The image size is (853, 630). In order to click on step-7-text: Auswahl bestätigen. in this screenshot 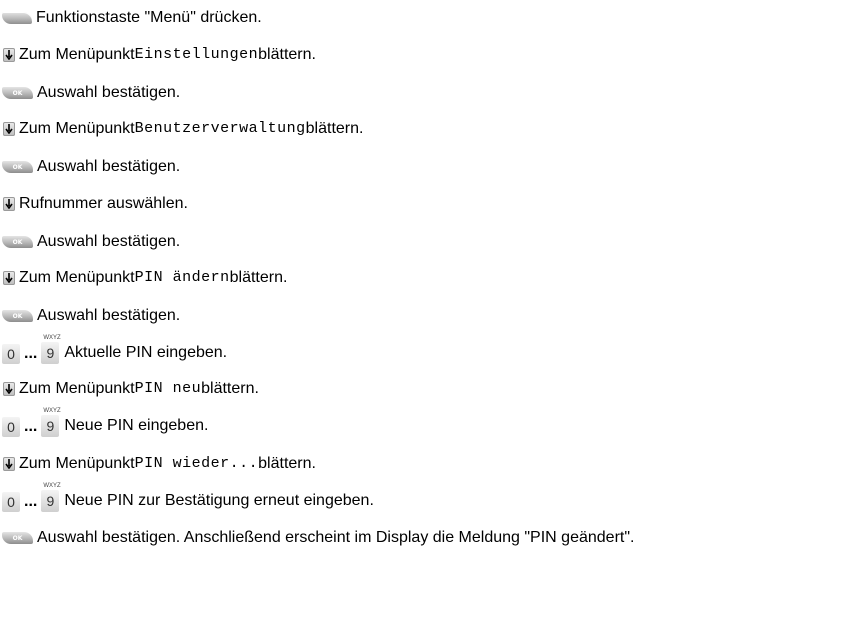, I will do `click(109, 241)`.